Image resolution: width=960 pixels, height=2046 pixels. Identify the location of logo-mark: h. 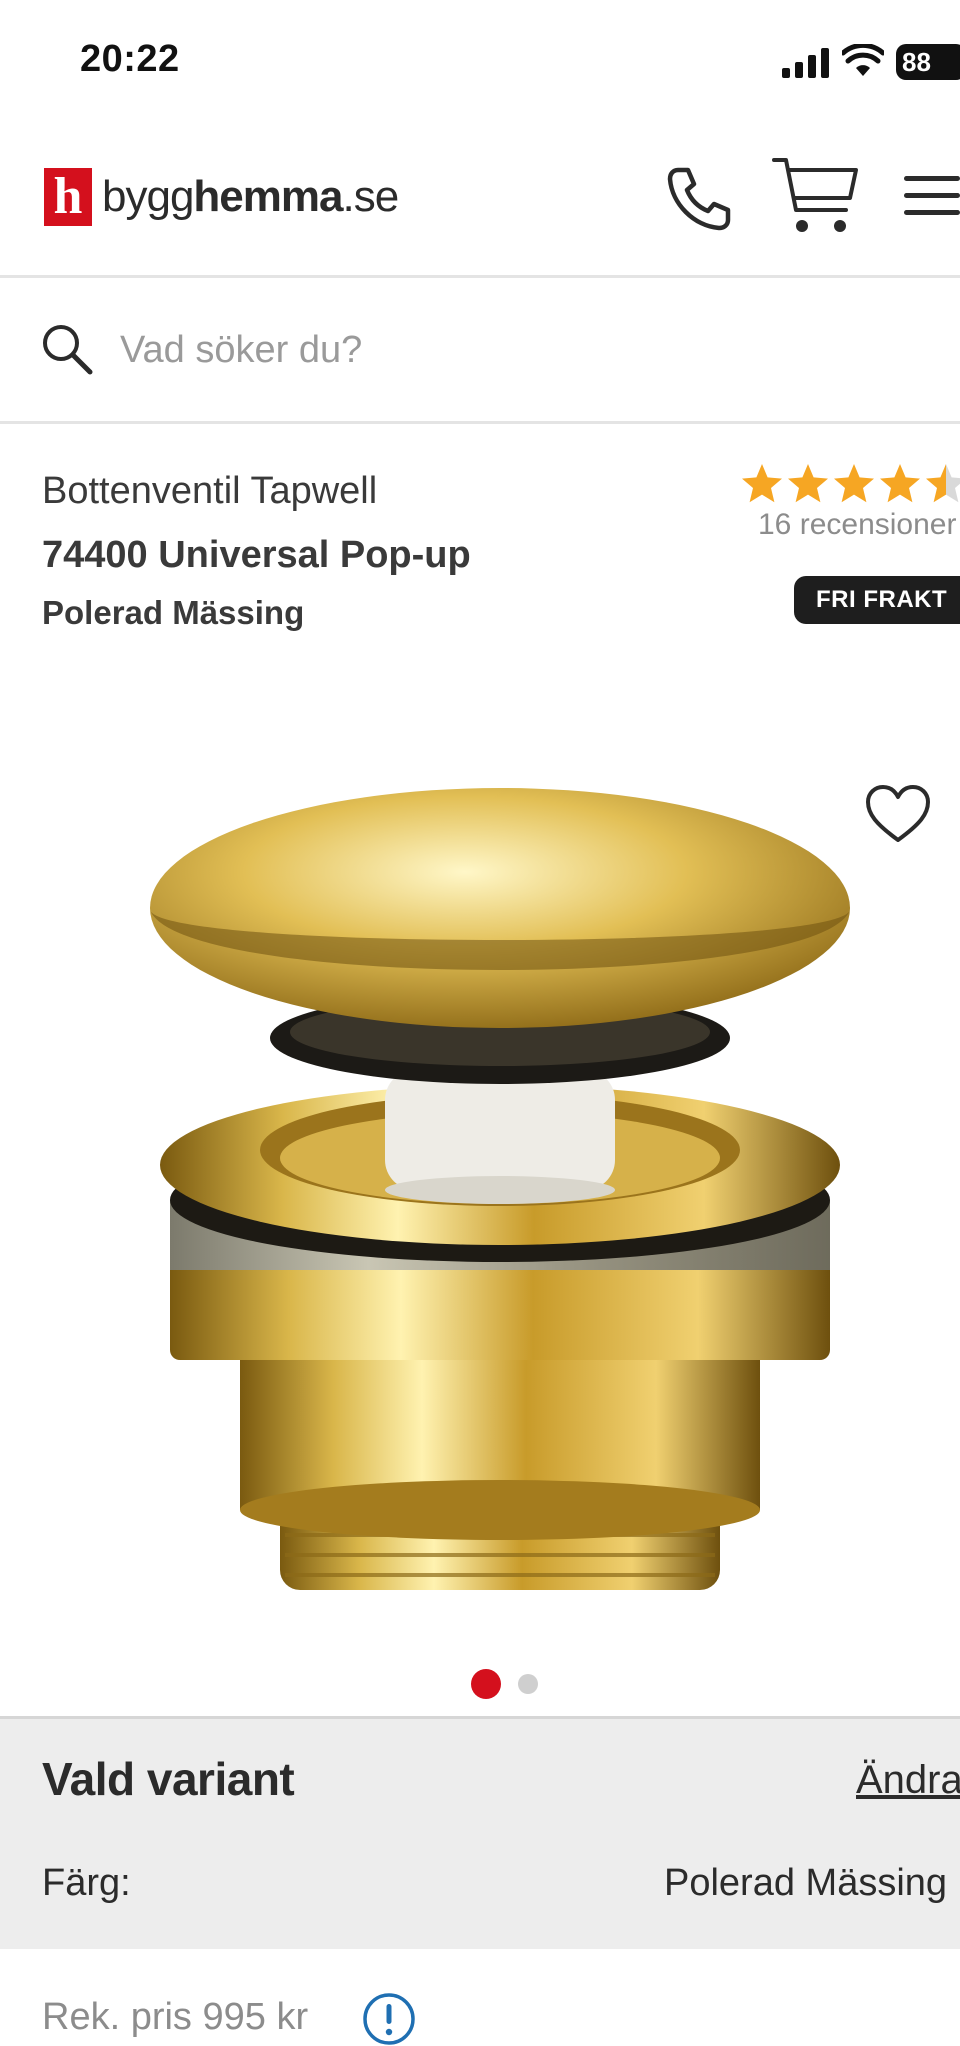
(68, 197).